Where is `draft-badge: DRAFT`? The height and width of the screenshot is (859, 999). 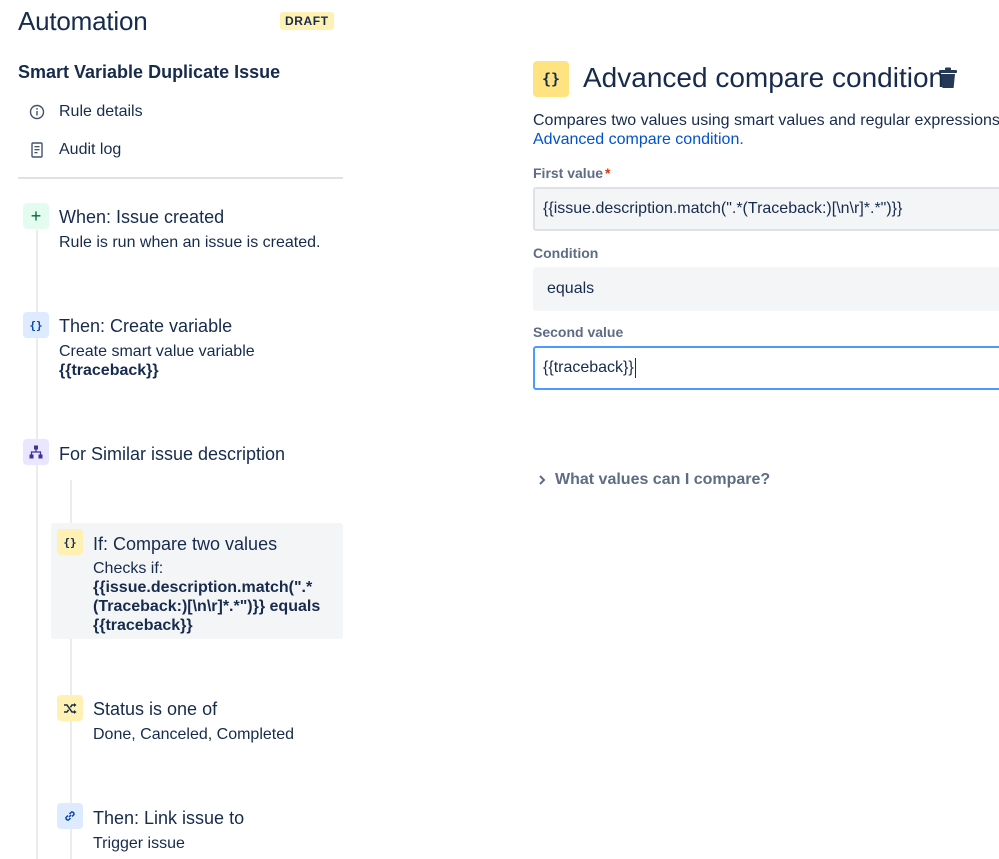 draft-badge: DRAFT is located at coordinates (307, 21).